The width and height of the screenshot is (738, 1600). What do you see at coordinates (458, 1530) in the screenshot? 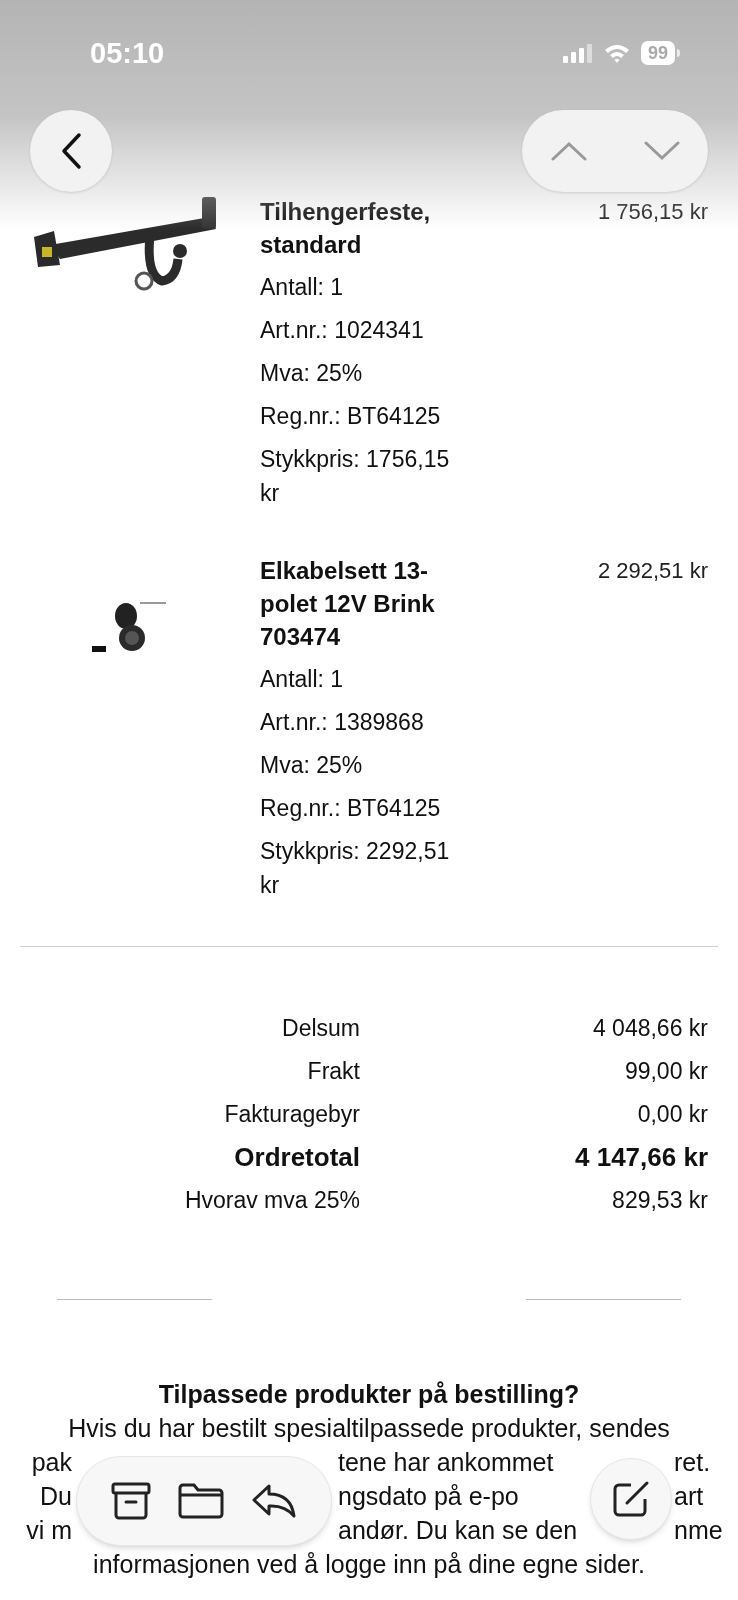
I see `notice-text: andør. Du kan se den` at bounding box center [458, 1530].